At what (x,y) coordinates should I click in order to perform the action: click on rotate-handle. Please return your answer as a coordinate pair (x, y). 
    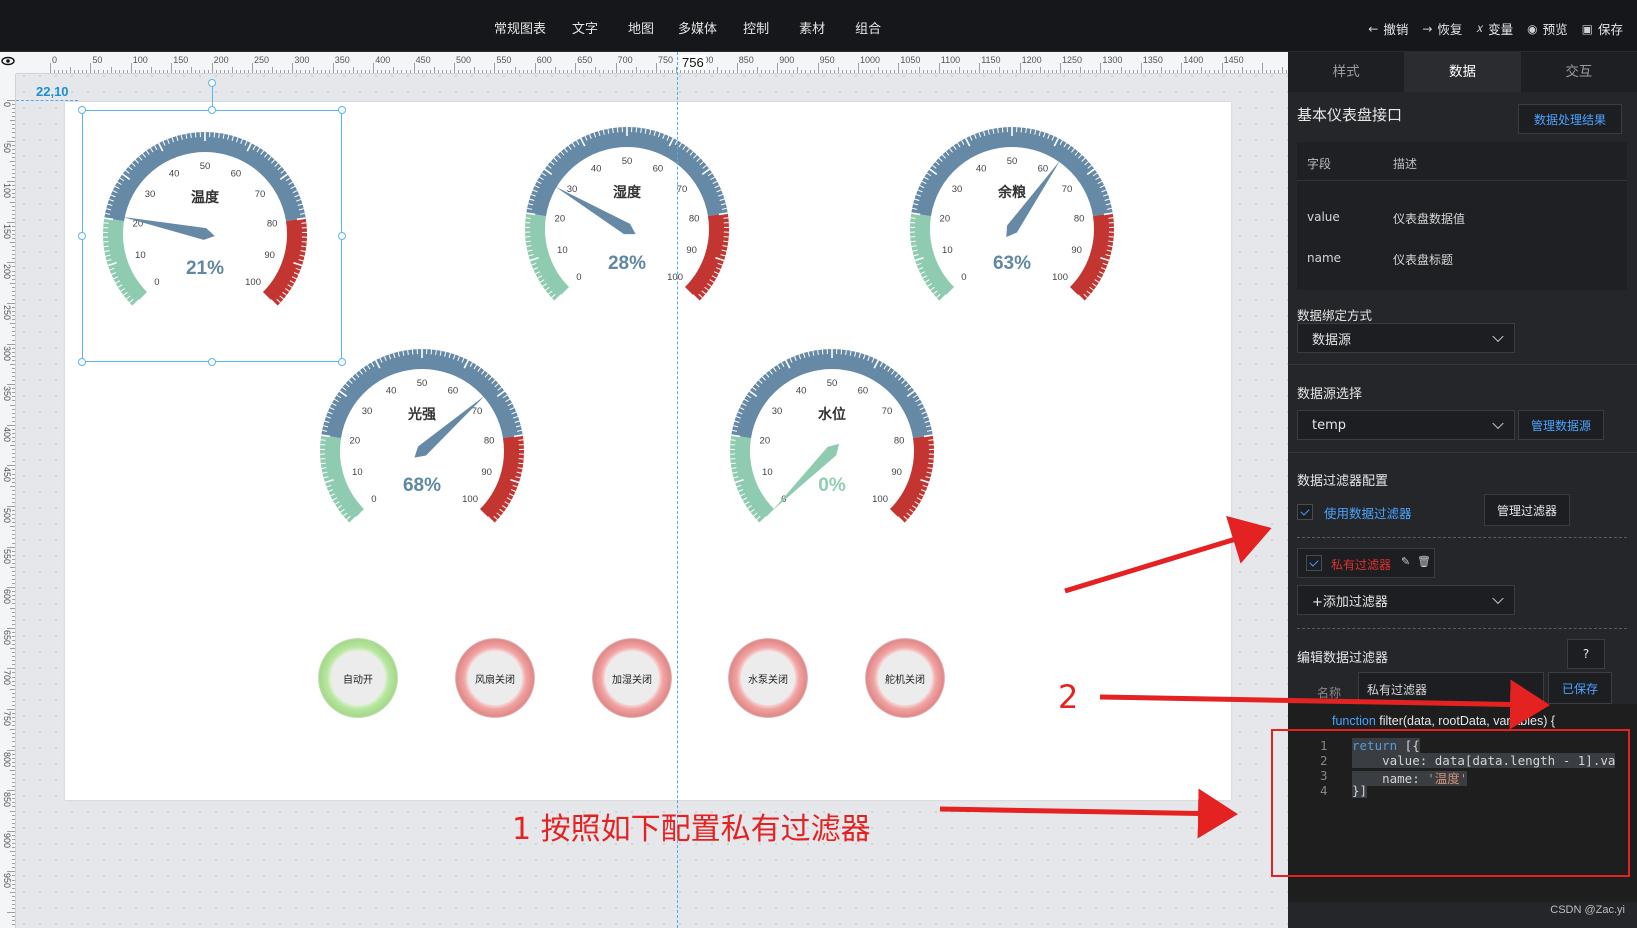
    Looking at the image, I should click on (212, 83).